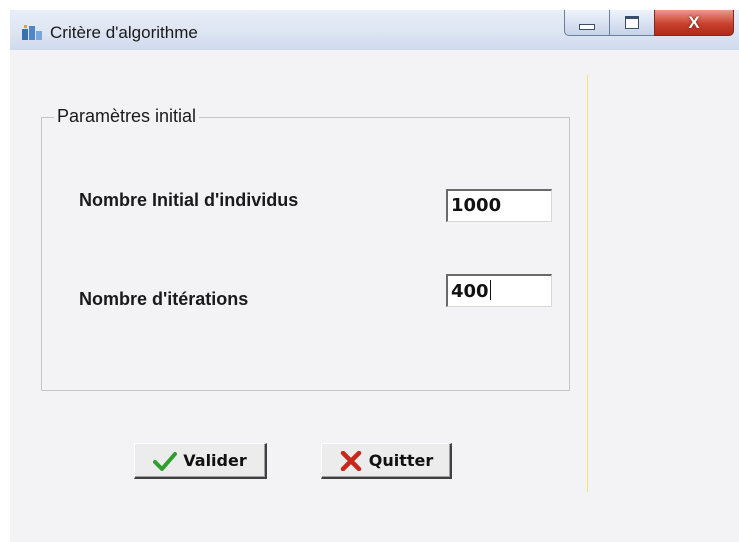  Describe the element at coordinates (476, 205) in the screenshot. I see `initial-individuals-value: 1000` at that location.